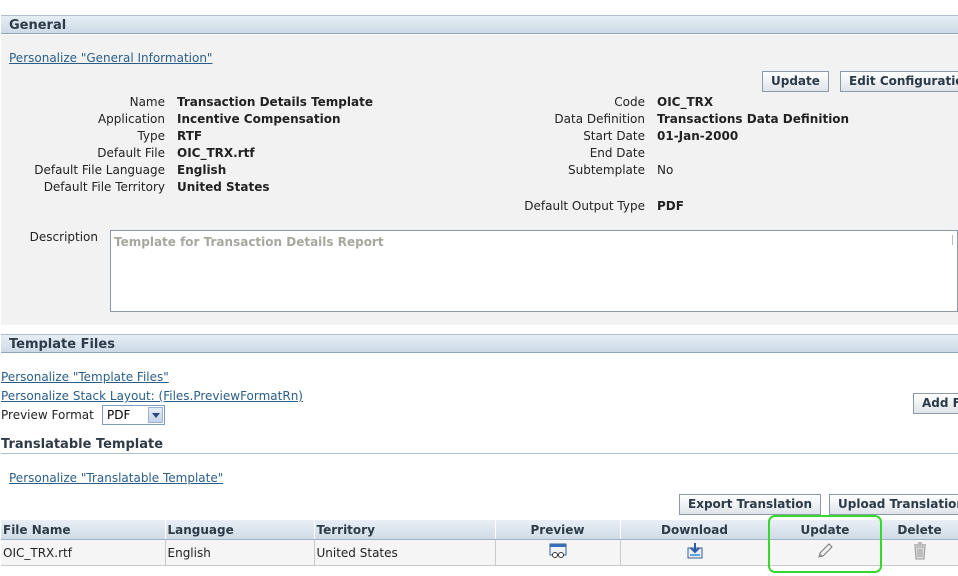 Image resolution: width=958 pixels, height=576 pixels. Describe the element at coordinates (249, 242) in the screenshot. I see `description-text: Template for Transaction Details Report` at that location.